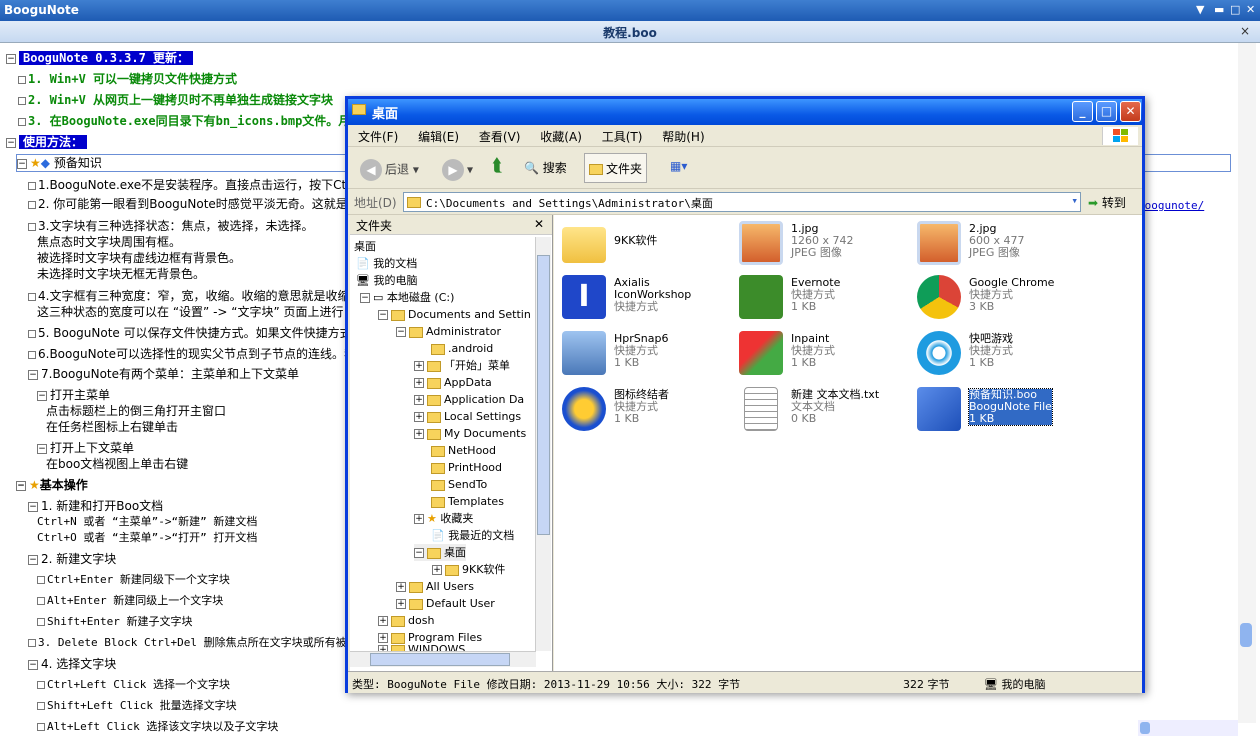 This screenshot has height=742, width=1260. I want to click on outline-item: 3. Delete Block Ctrl+Del 删除焦点所在文字块或所有被, so click(187, 643).